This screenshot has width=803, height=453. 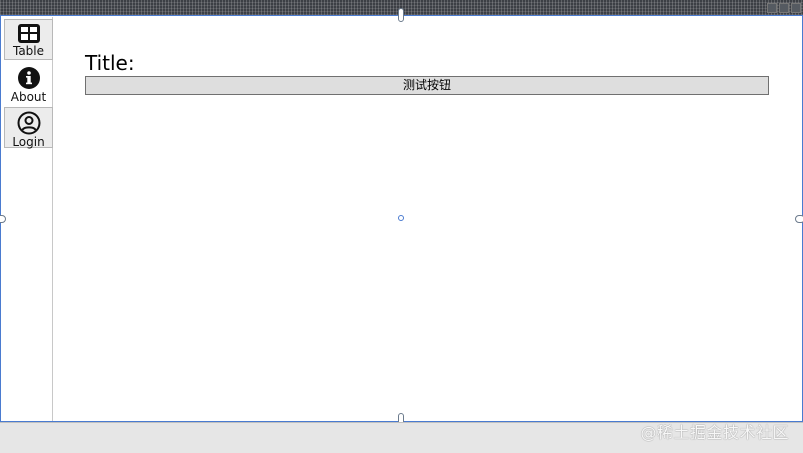 I want to click on info-icon, so click(x=28, y=78).